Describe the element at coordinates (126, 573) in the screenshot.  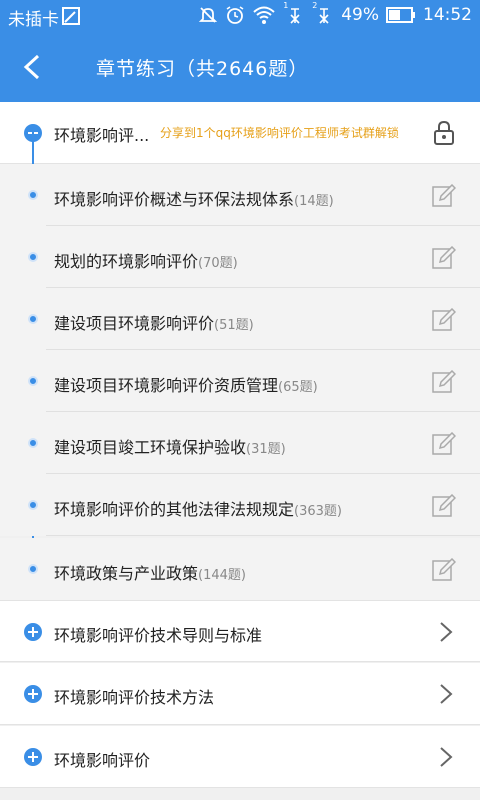
I see `section-name: 环境政策与产业政策` at that location.